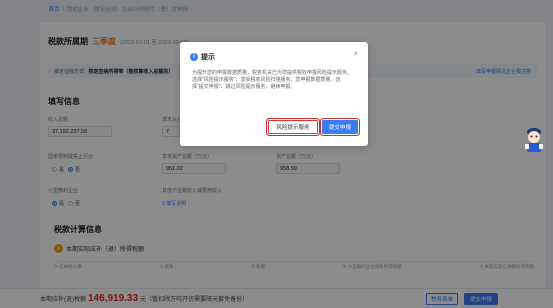  I want to click on dialog-header: i 提示, so click(202, 57).